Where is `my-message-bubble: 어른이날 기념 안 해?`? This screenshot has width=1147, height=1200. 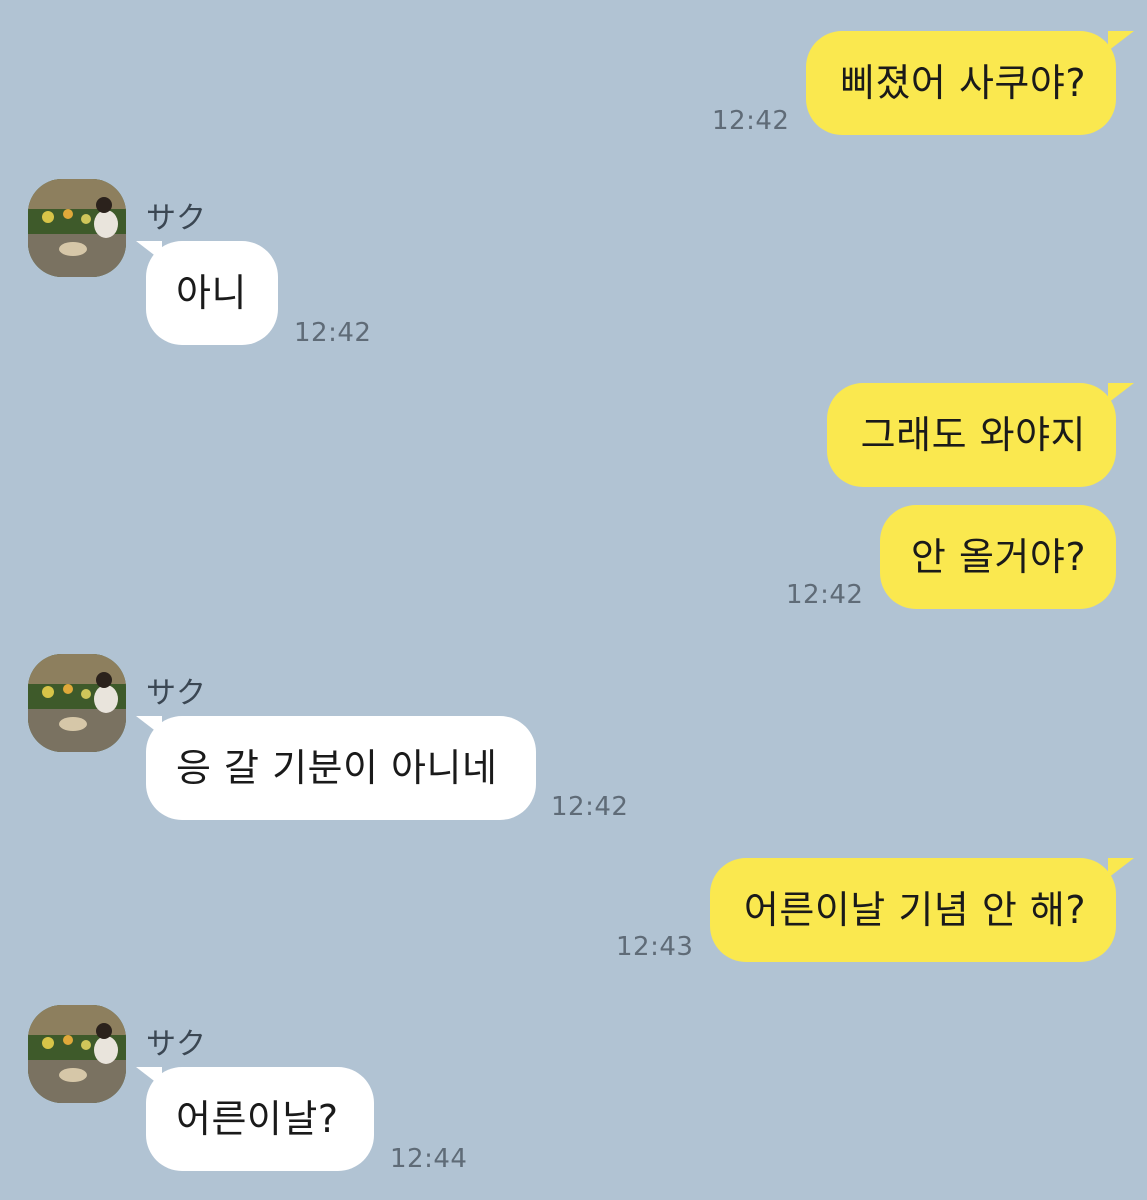
my-message-bubble: 어른이날 기념 안 해? is located at coordinates (913, 910).